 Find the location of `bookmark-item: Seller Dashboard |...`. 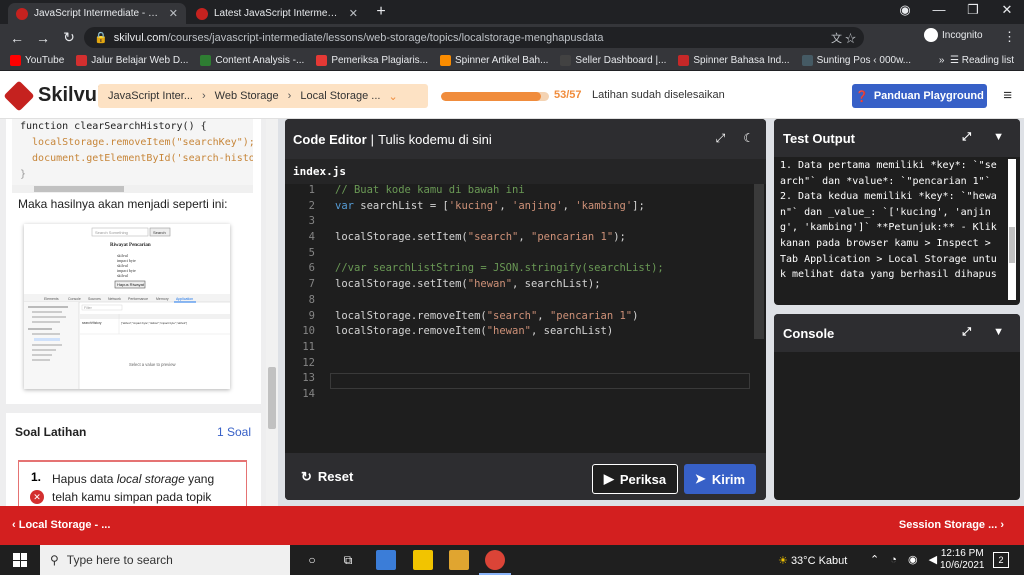

bookmark-item: Seller Dashboard |... is located at coordinates (613, 60).